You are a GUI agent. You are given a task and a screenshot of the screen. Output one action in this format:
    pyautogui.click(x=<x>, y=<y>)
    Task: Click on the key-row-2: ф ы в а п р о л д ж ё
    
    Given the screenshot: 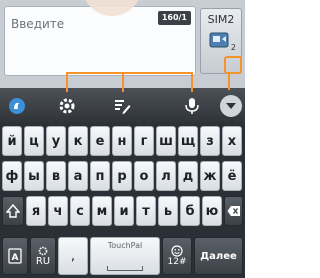 What is the action you would take?
    pyautogui.click(x=122, y=177)
    